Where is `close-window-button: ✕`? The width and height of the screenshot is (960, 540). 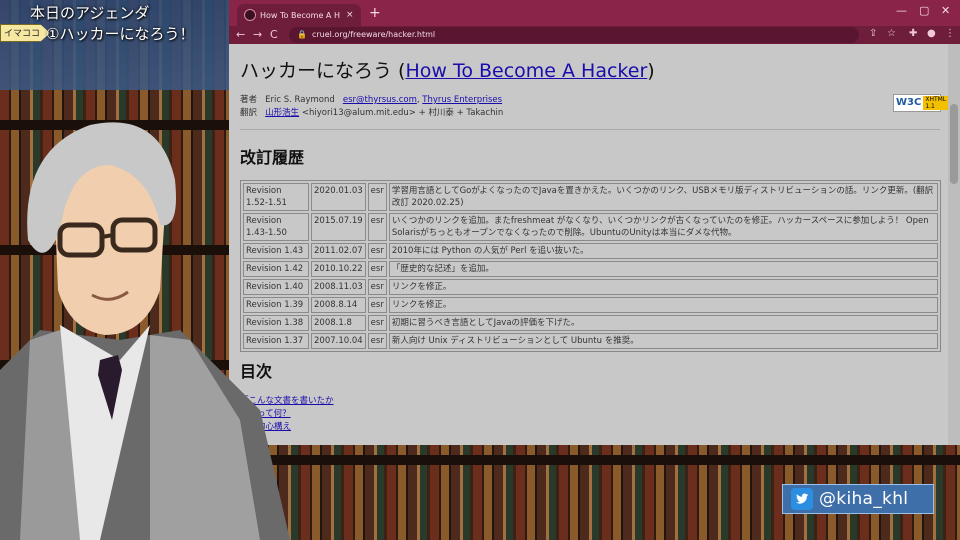
close-window-button: ✕ is located at coordinates (945, 10).